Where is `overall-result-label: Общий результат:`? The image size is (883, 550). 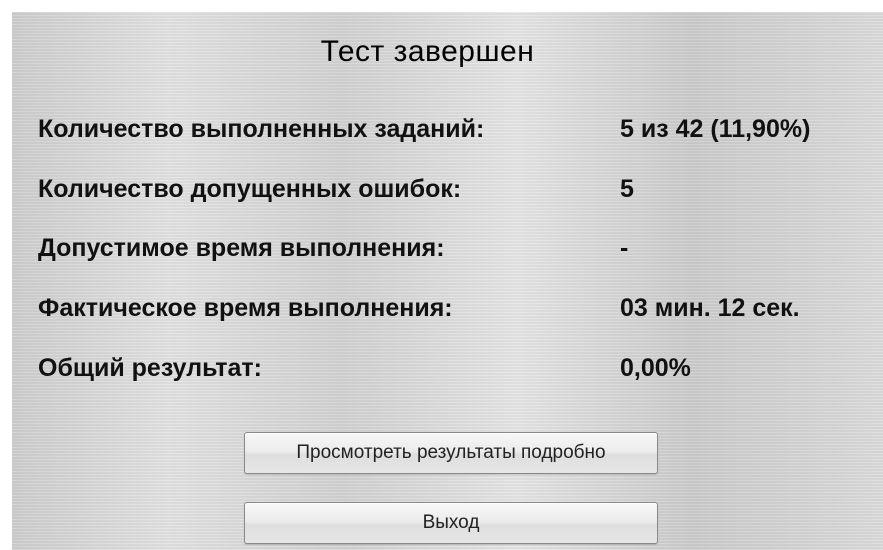
overall-result-label: Общий результат: is located at coordinates (150, 368).